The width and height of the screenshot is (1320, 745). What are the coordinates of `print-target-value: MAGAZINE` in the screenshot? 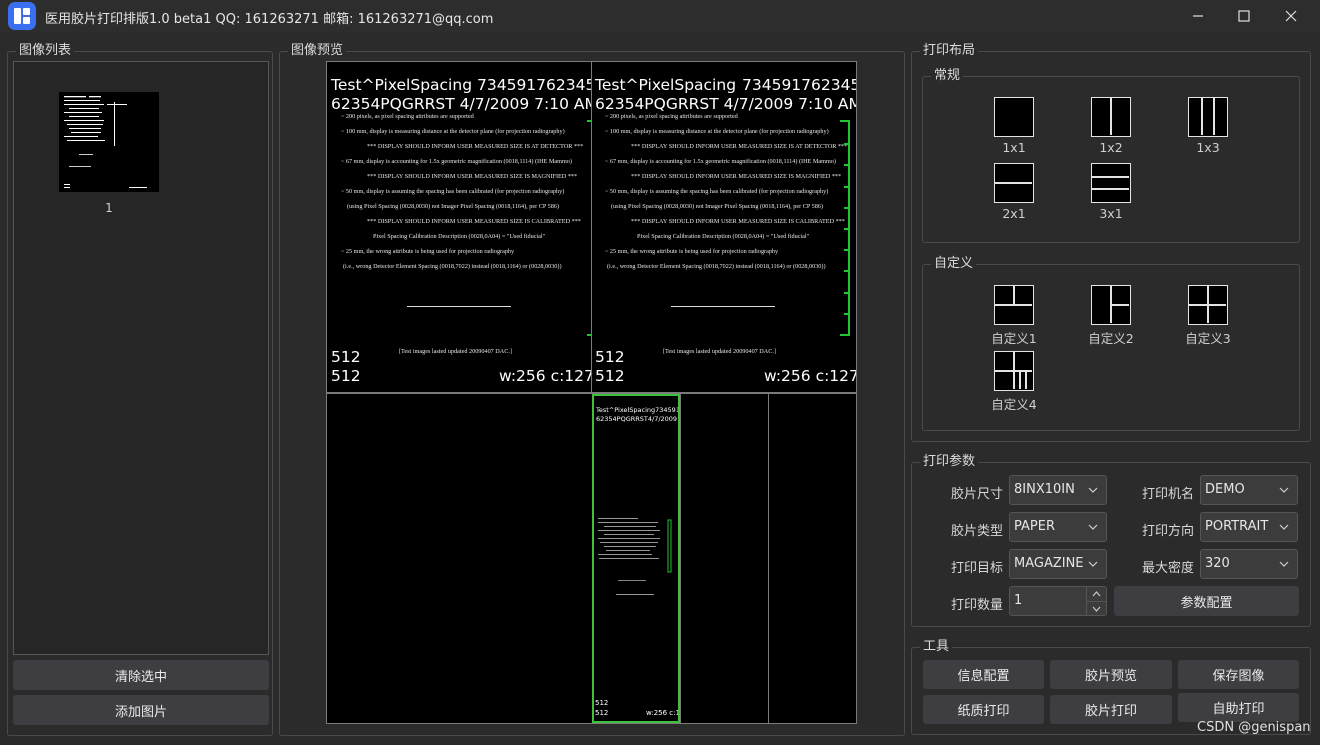 It's located at (1049, 563).